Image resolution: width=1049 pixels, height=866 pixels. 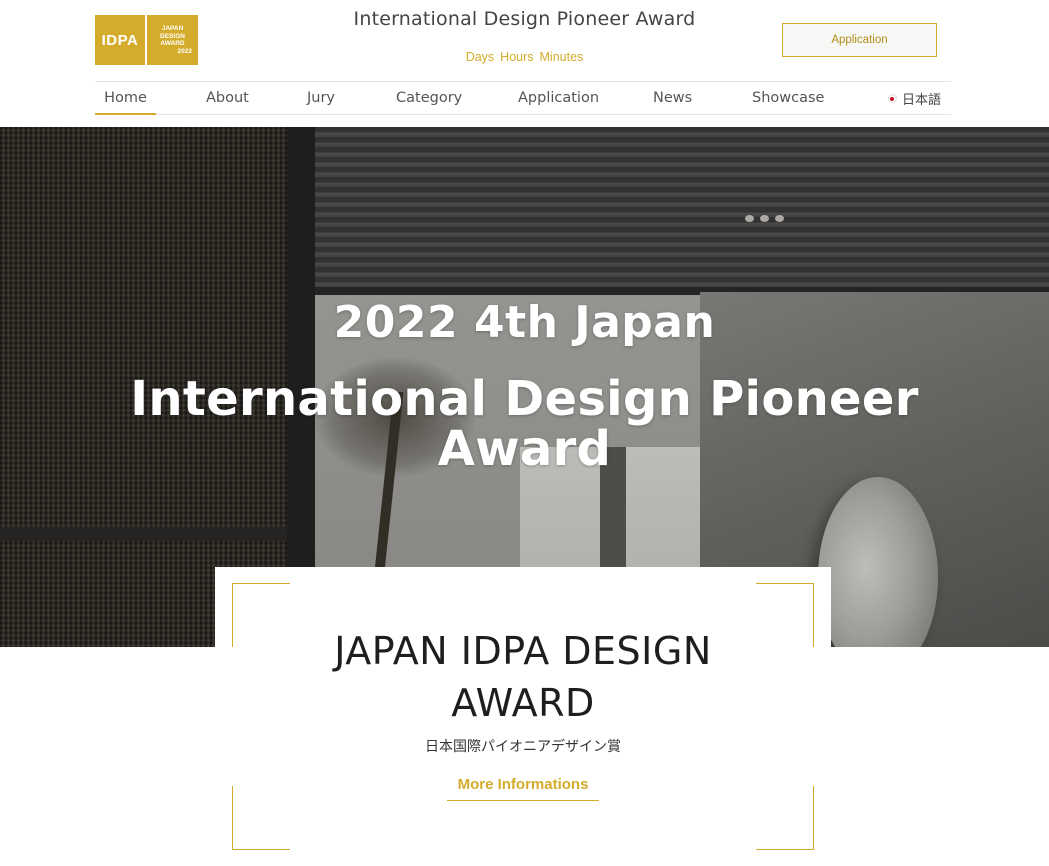 I want to click on nav-item-about: About, so click(x=227, y=98).